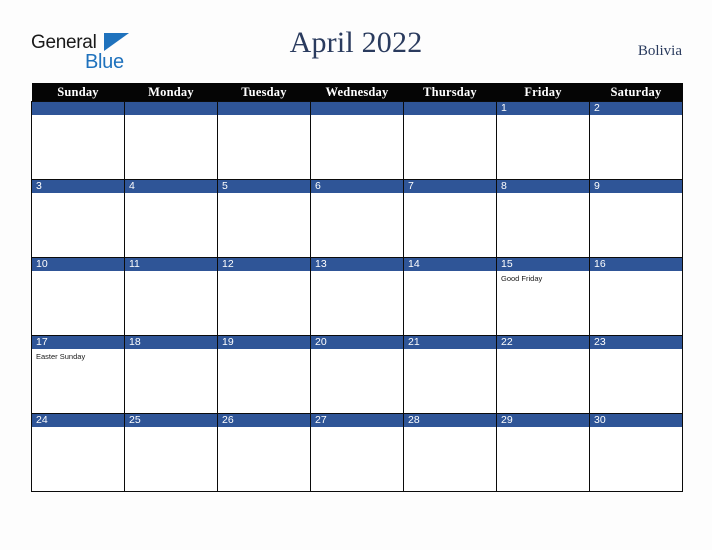 The image size is (712, 550). What do you see at coordinates (636, 342) in the screenshot?
I see `date-number: 23` at bounding box center [636, 342].